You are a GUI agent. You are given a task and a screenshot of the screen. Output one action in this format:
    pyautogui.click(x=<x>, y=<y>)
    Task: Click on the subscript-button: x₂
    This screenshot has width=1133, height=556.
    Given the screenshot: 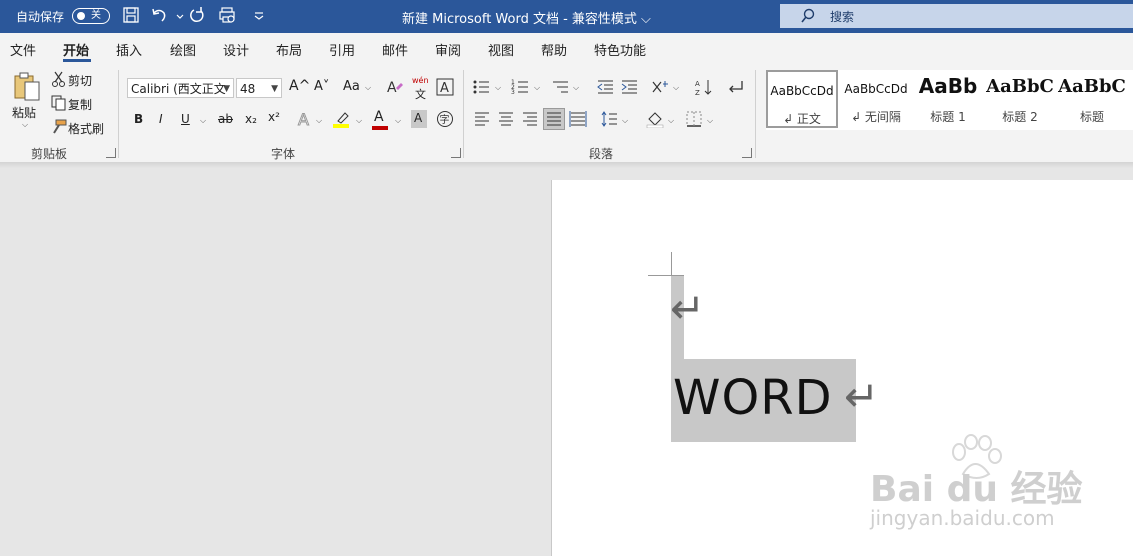 What is the action you would take?
    pyautogui.click(x=251, y=119)
    